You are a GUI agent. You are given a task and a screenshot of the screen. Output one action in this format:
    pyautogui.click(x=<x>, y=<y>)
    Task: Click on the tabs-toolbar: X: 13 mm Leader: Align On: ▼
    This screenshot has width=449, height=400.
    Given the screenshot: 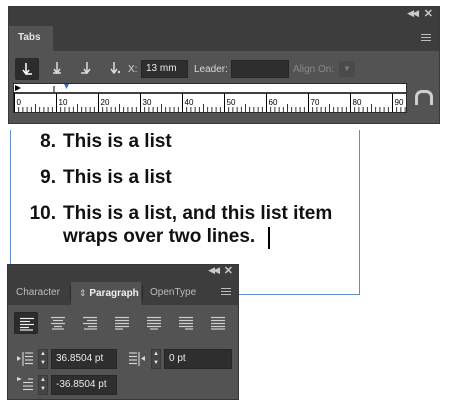 What is the action you would take?
    pyautogui.click(x=224, y=67)
    